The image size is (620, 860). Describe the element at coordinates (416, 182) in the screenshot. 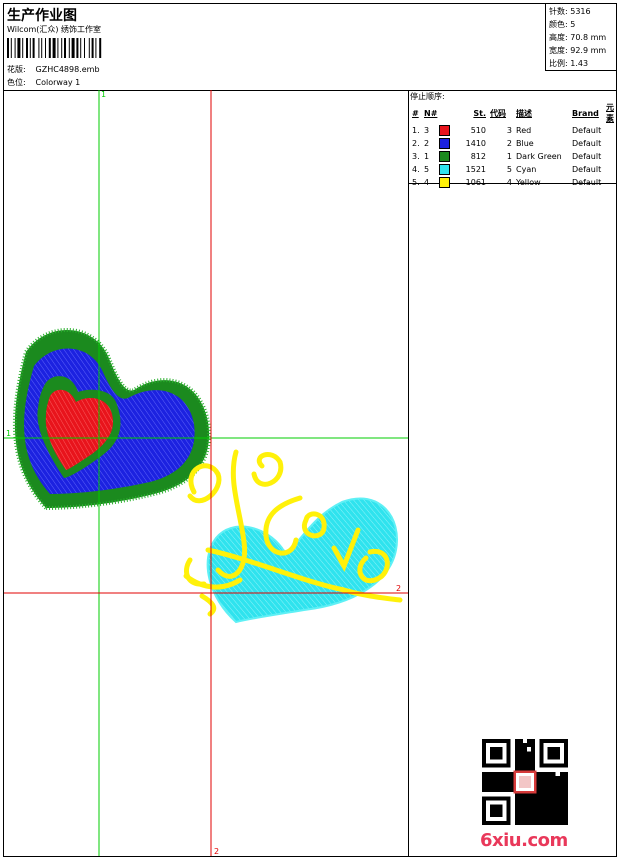

I see `cell-number: 5.` at that location.